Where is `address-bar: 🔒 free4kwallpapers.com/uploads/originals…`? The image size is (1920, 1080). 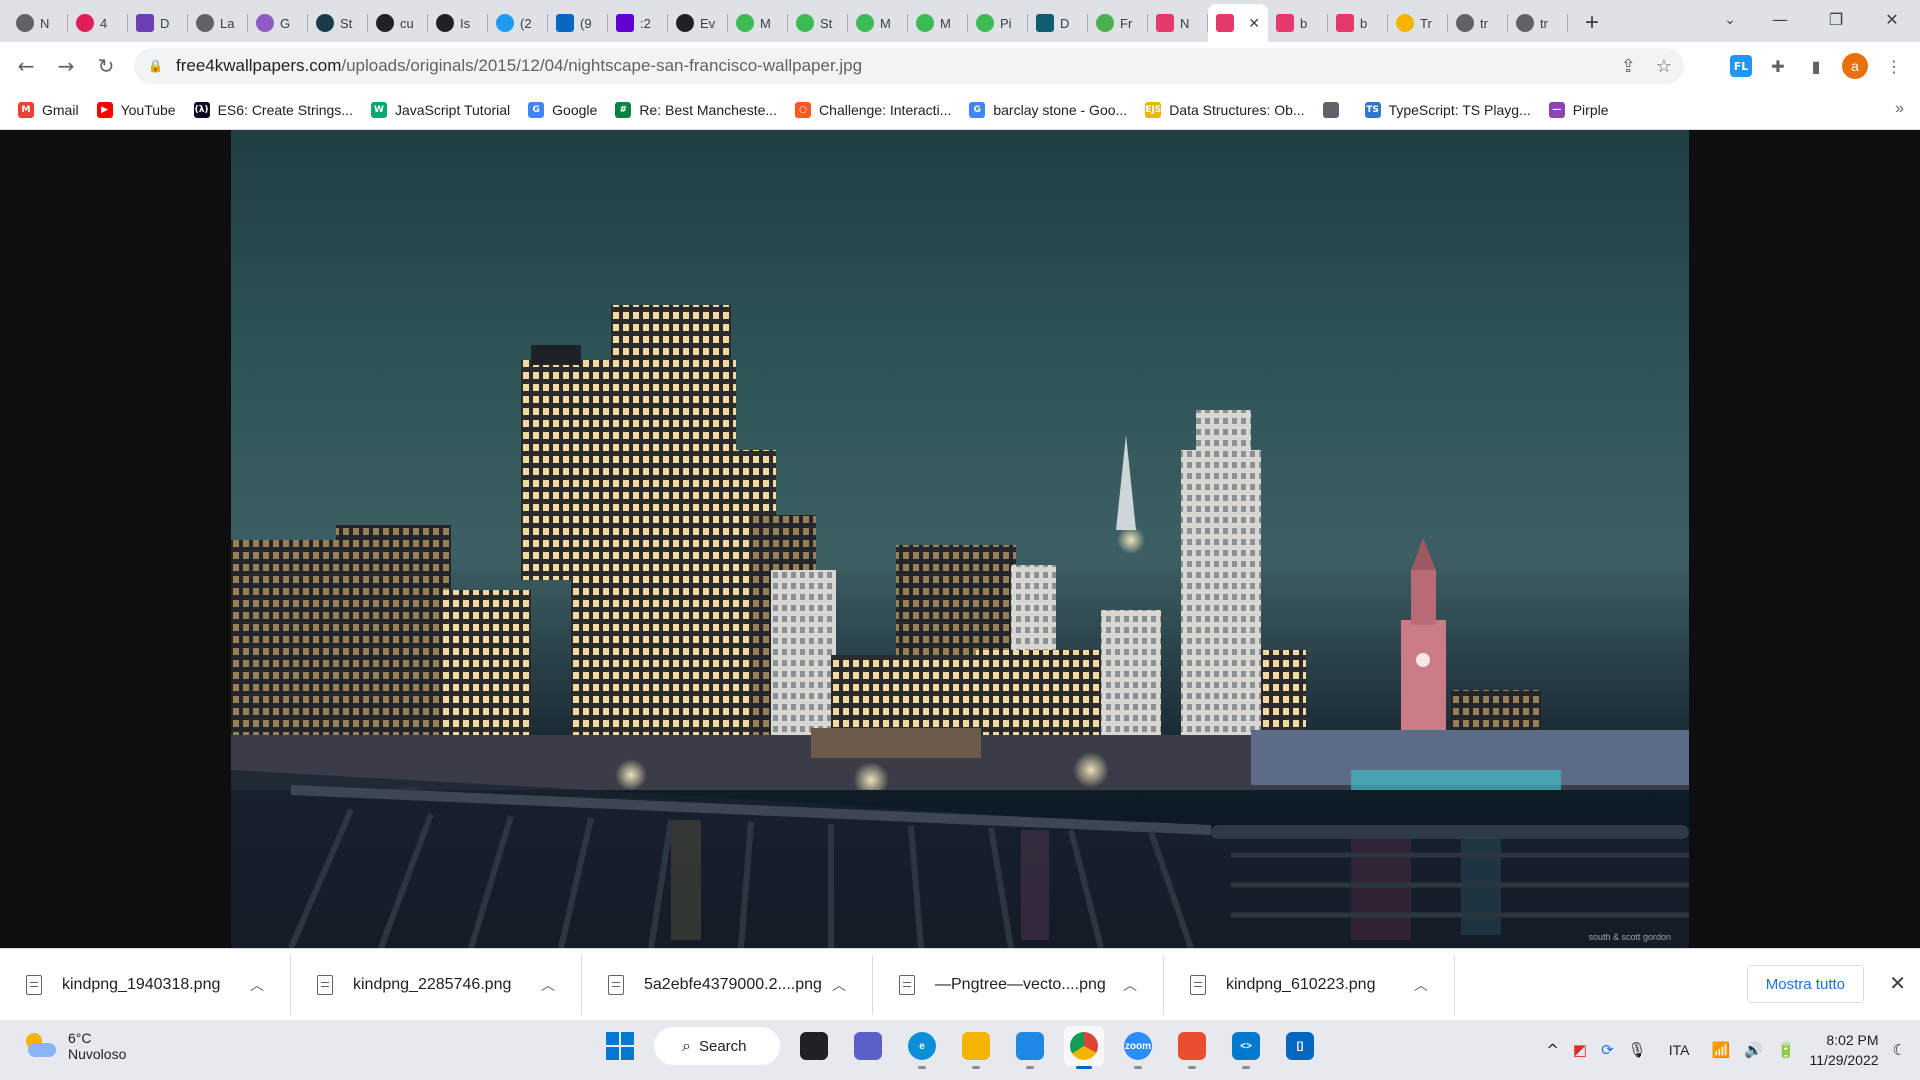
address-bar: 🔒 free4kwallpapers.com/uploads/originals… is located at coordinates (909, 66).